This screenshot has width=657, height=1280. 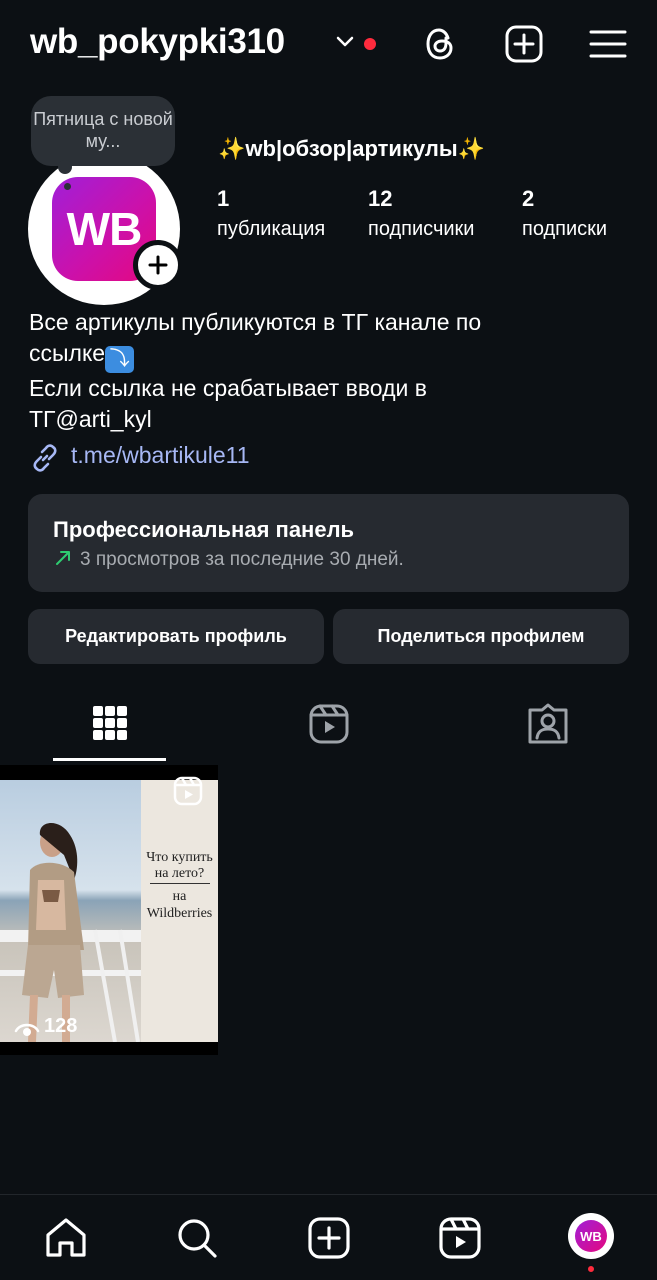 I want to click on grid-icon, so click(x=110, y=725).